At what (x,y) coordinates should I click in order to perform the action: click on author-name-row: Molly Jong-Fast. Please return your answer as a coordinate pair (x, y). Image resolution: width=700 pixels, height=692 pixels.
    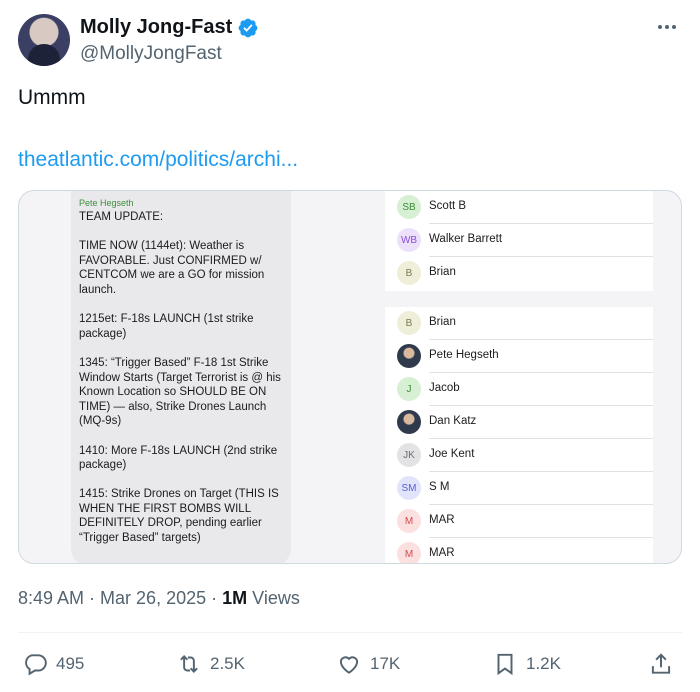
    Looking at the image, I should click on (169, 27).